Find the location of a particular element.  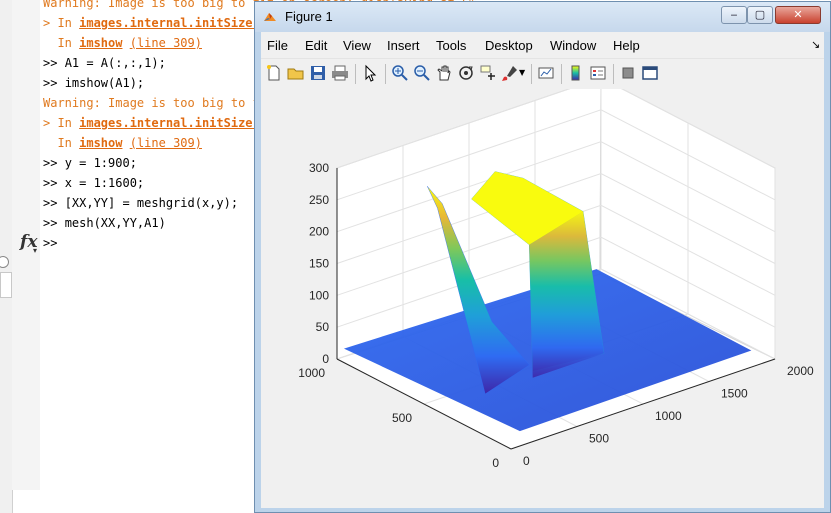

z-tick-label: 150 is located at coordinates (319, 264).